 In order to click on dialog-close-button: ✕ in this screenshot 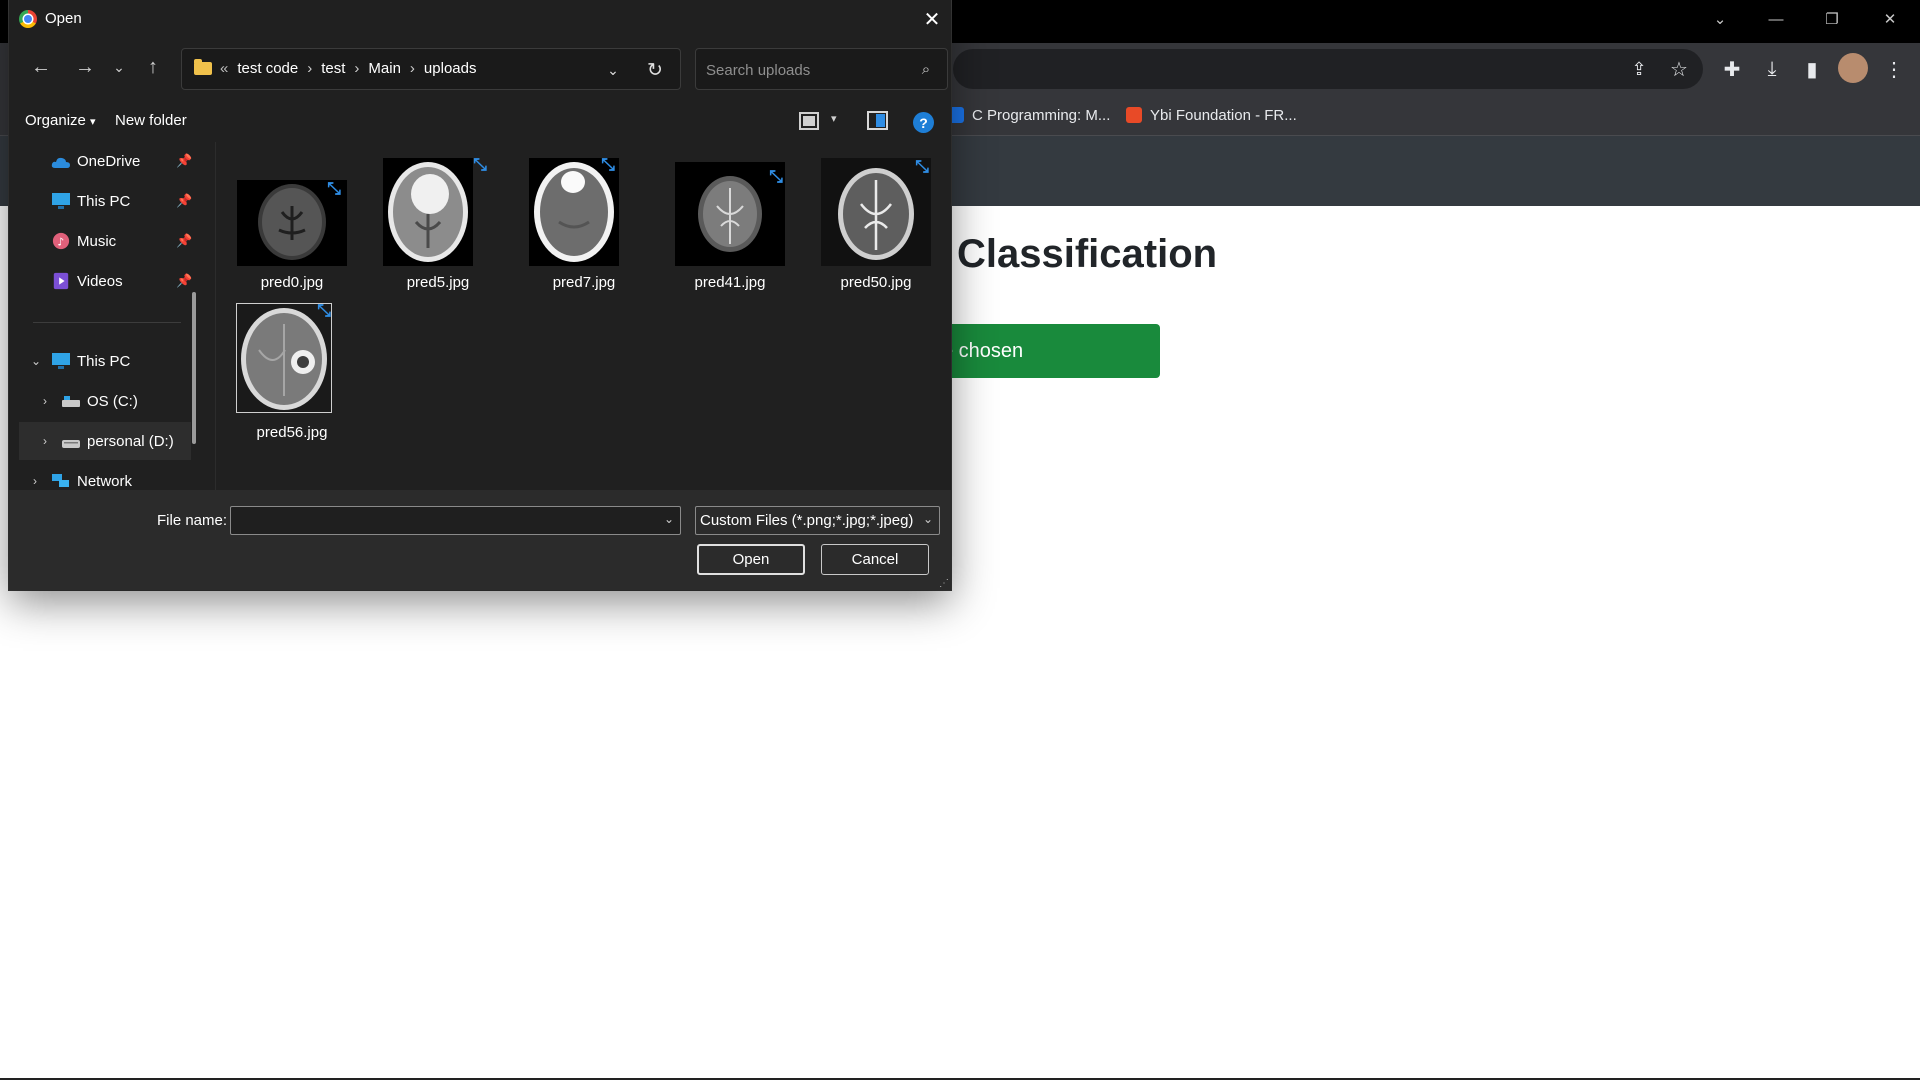, I will do `click(932, 19)`.